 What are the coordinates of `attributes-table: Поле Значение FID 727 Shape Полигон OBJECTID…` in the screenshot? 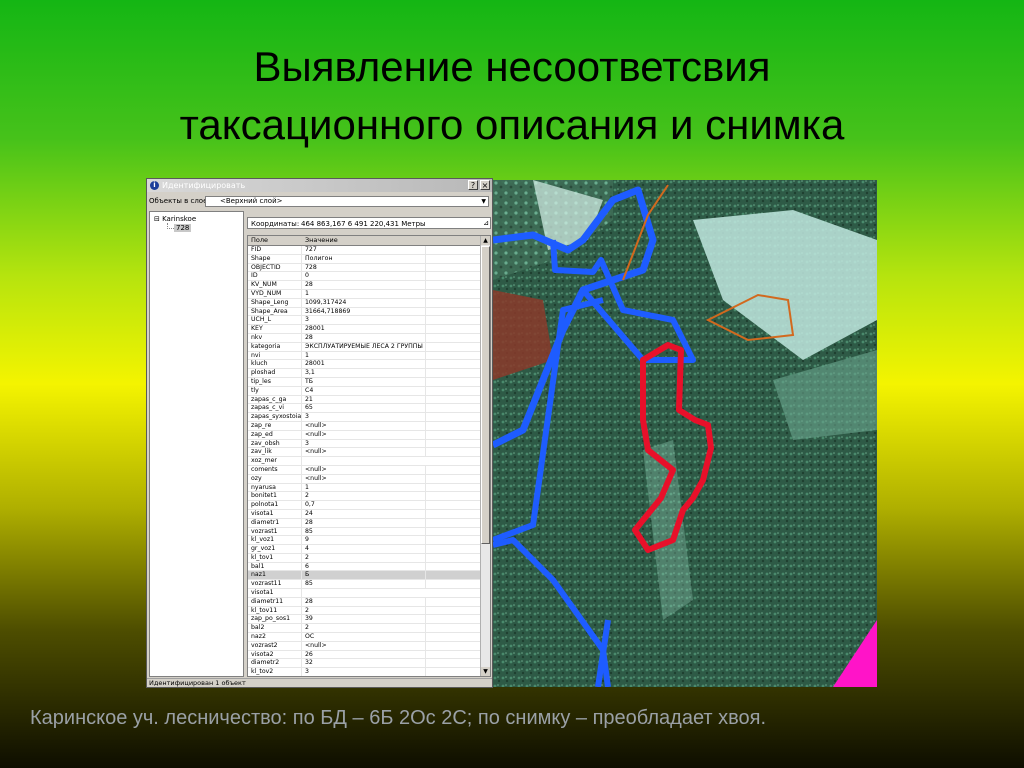 It's located at (369, 456).